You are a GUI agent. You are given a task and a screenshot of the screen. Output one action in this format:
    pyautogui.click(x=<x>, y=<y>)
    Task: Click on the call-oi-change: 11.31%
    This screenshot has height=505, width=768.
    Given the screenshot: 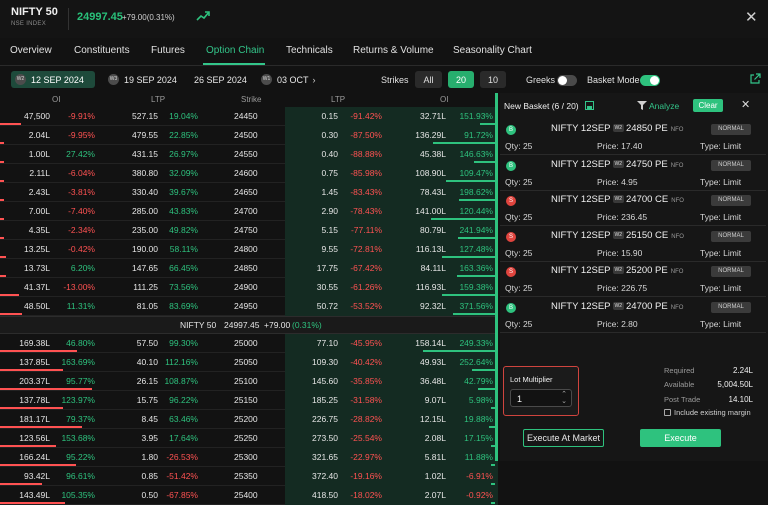 What is the action you would take?
    pyautogui.click(x=80, y=306)
    